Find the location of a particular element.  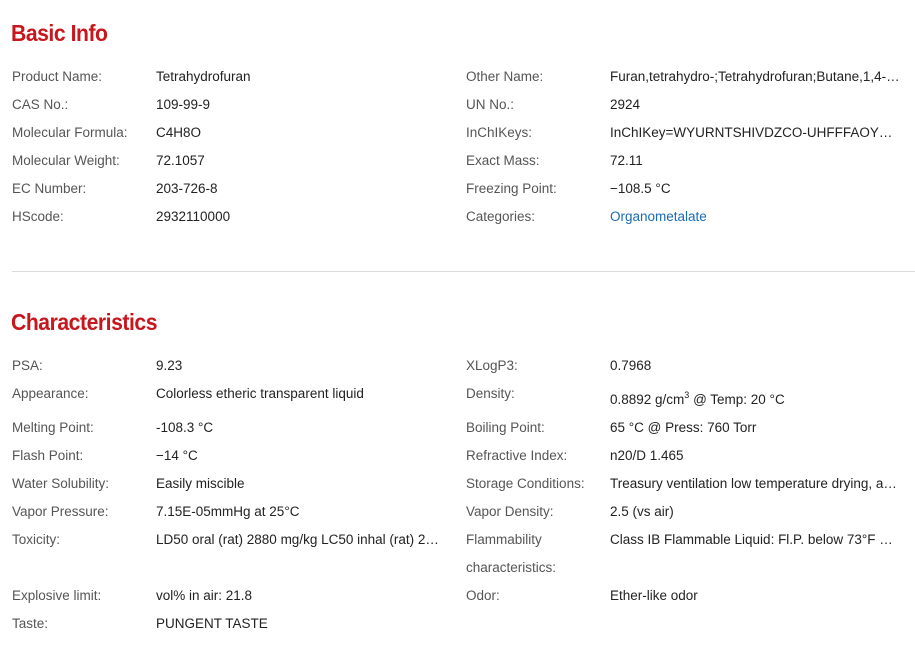

cas-label: CAS No.: is located at coordinates (40, 104).